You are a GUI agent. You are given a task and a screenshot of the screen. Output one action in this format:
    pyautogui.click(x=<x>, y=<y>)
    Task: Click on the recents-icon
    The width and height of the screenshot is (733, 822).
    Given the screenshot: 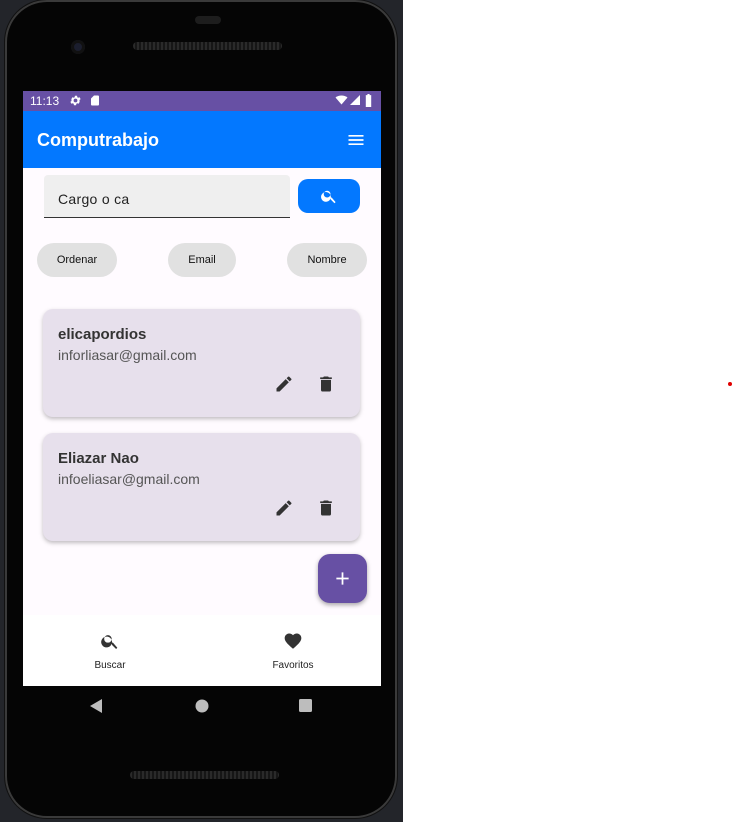 What is the action you would take?
    pyautogui.click(x=305, y=705)
    